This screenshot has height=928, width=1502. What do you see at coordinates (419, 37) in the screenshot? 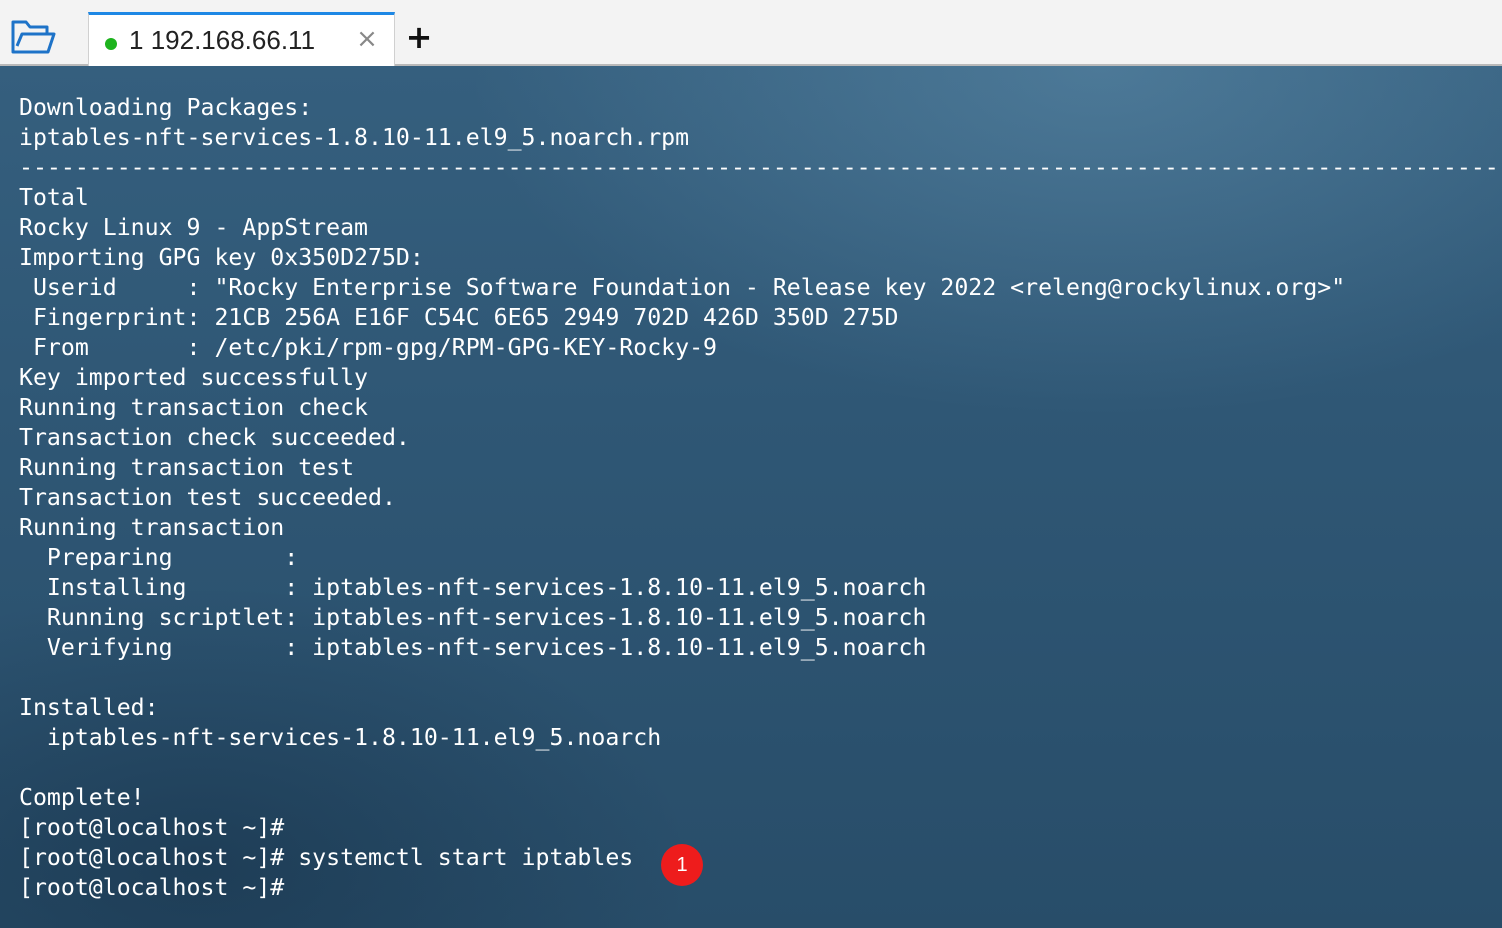
I see `new-tab-button: +` at bounding box center [419, 37].